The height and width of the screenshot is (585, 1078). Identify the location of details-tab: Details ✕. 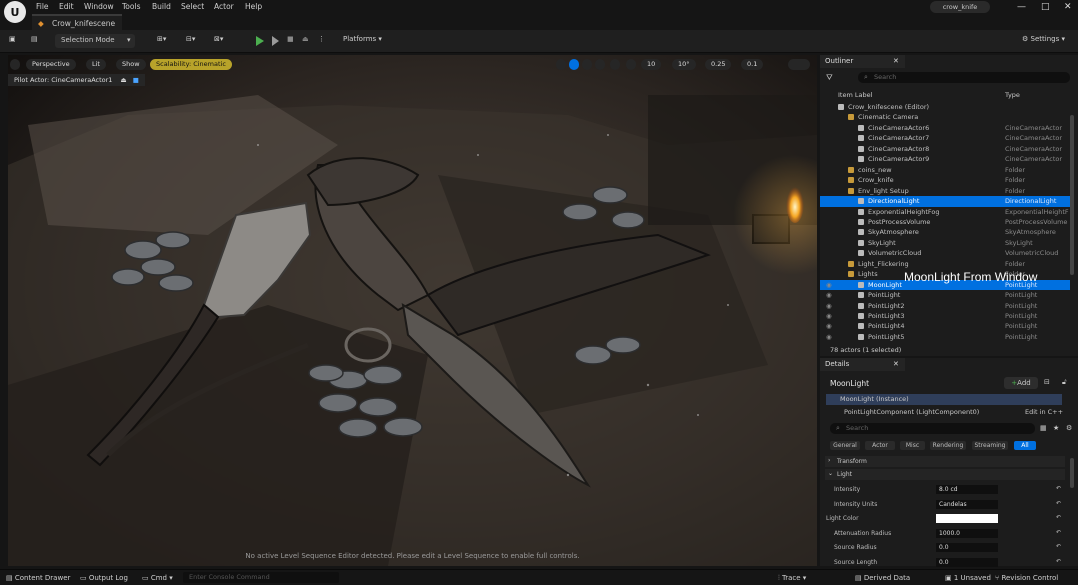
(862, 364).